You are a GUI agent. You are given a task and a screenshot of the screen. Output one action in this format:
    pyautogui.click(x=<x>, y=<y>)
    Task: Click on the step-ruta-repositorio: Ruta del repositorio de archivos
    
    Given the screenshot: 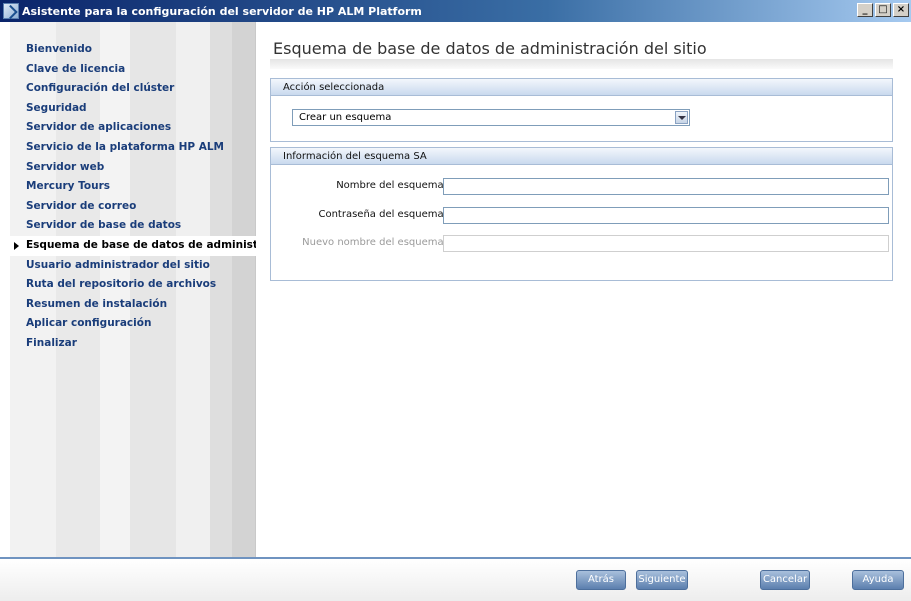 What is the action you would take?
    pyautogui.click(x=128, y=285)
    